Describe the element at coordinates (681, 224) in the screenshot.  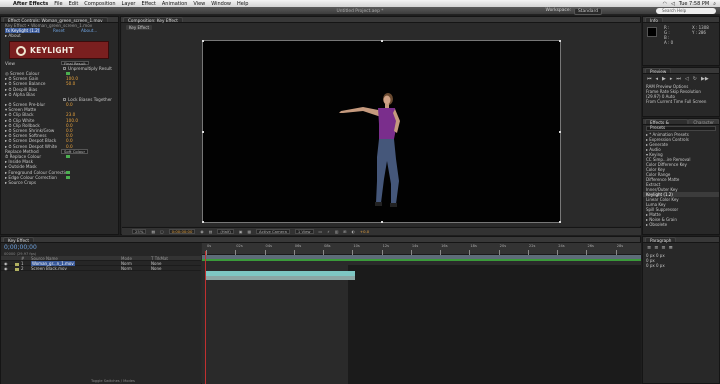
I see `effects-list-item: ▸ Obsolete` at that location.